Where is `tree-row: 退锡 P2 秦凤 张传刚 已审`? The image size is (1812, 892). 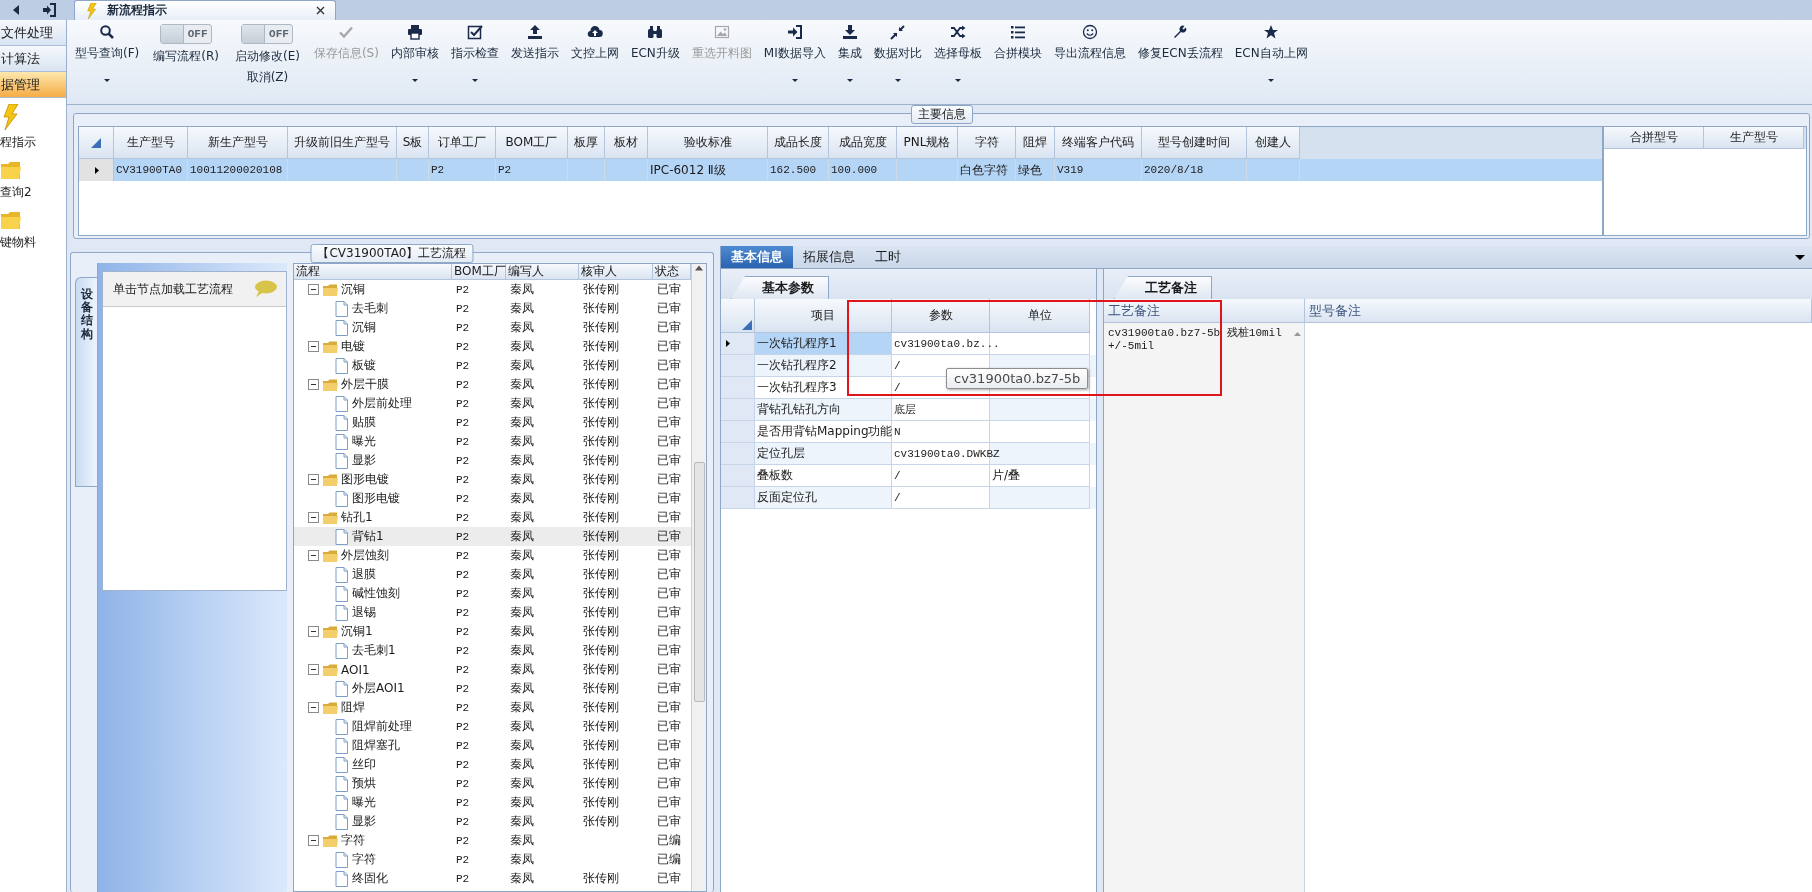
tree-row: 退锡 P2 秦凤 张传刚 已审 is located at coordinates (492, 612).